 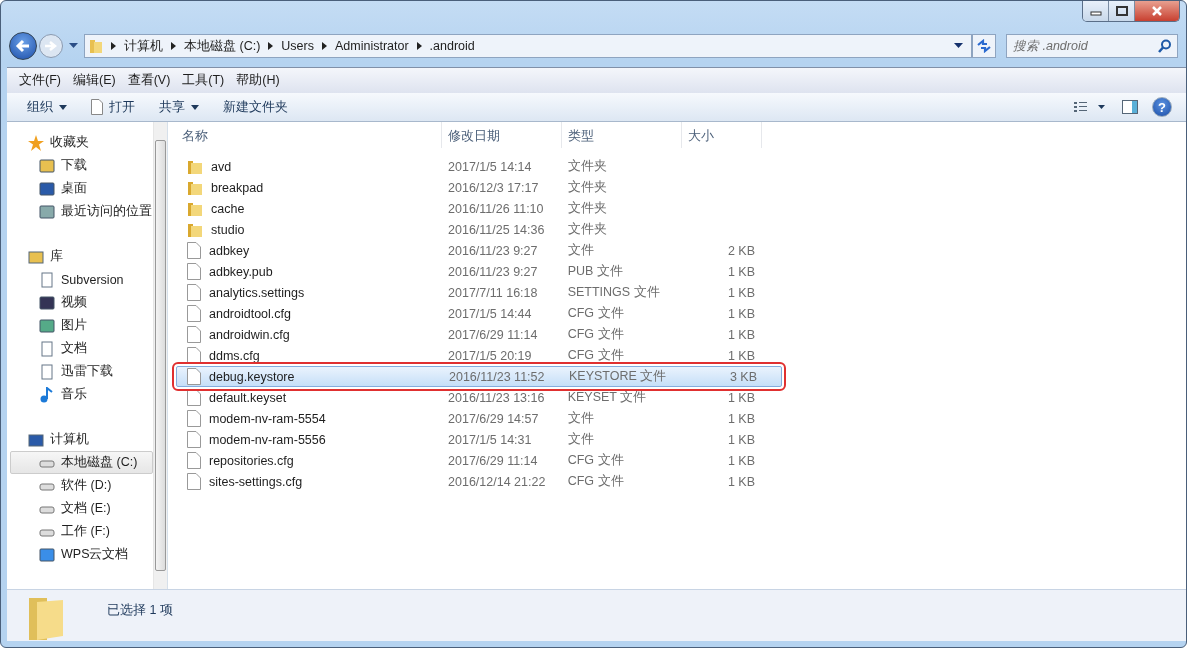 I want to click on document-icon, so click(x=47, y=348).